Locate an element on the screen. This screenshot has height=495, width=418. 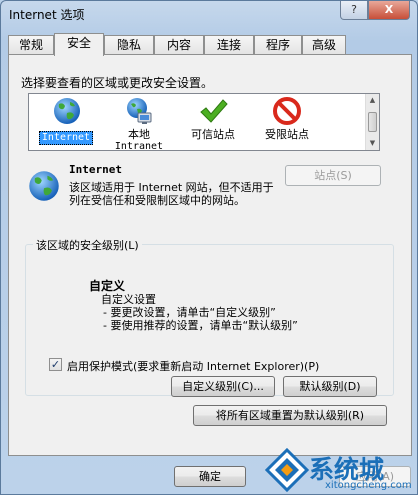
tab-advanced: 高级 is located at coordinates (324, 45).